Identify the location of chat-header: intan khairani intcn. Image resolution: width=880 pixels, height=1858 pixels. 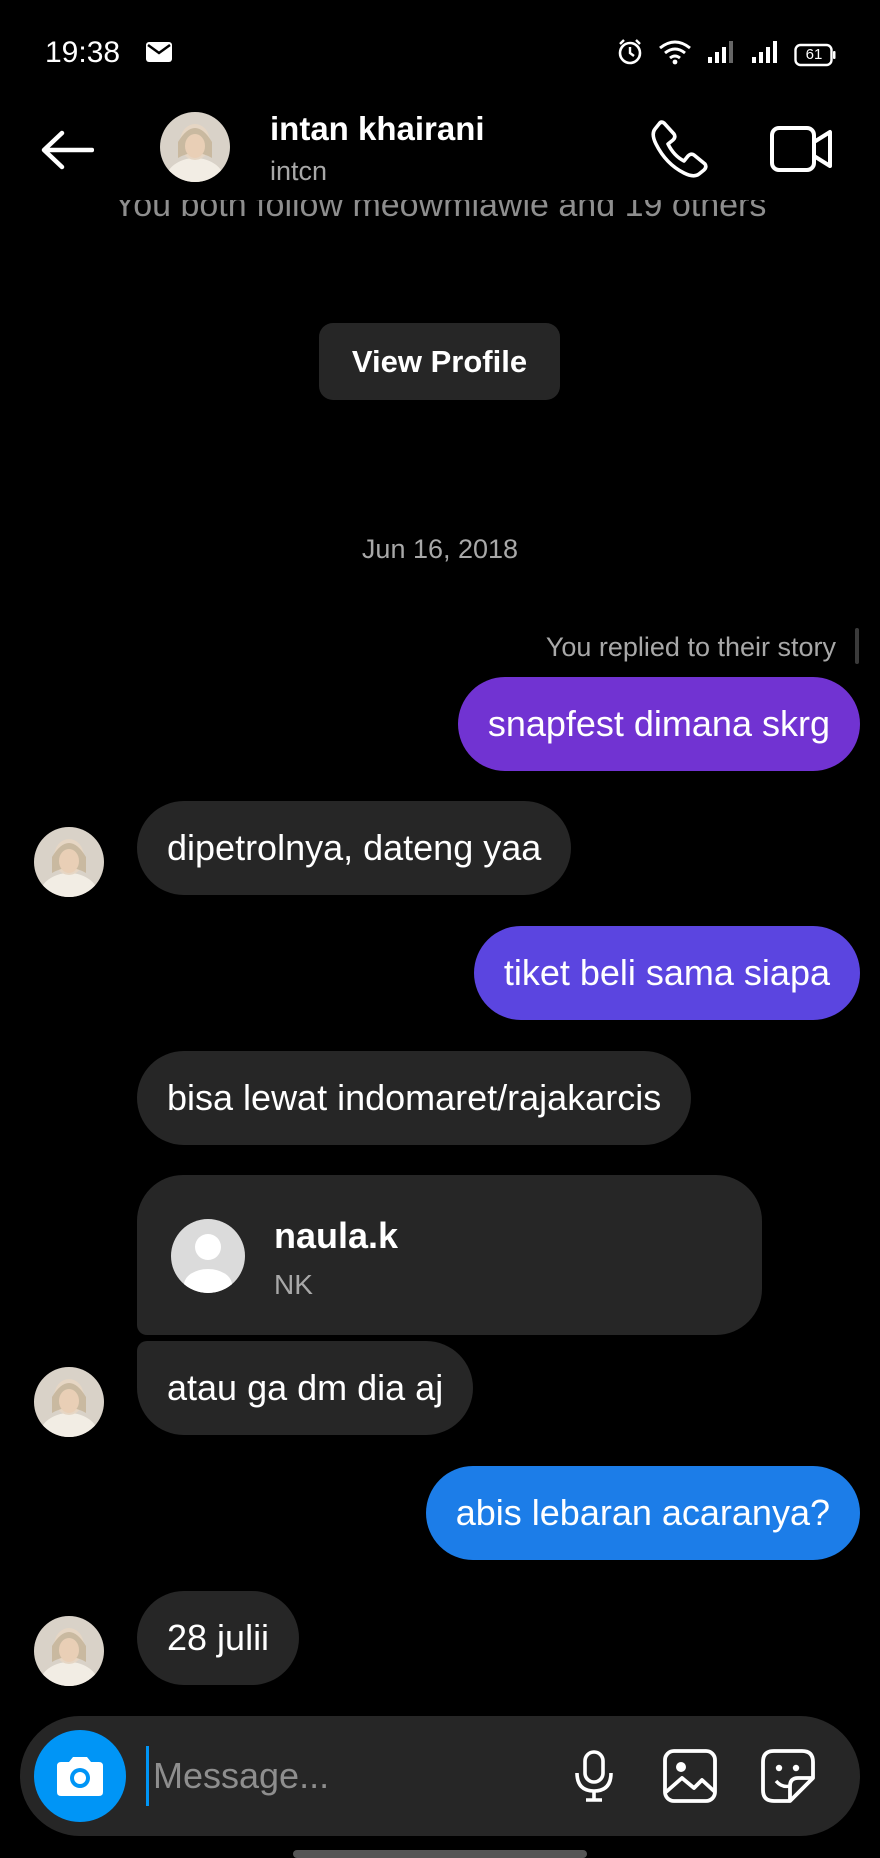
(440, 150).